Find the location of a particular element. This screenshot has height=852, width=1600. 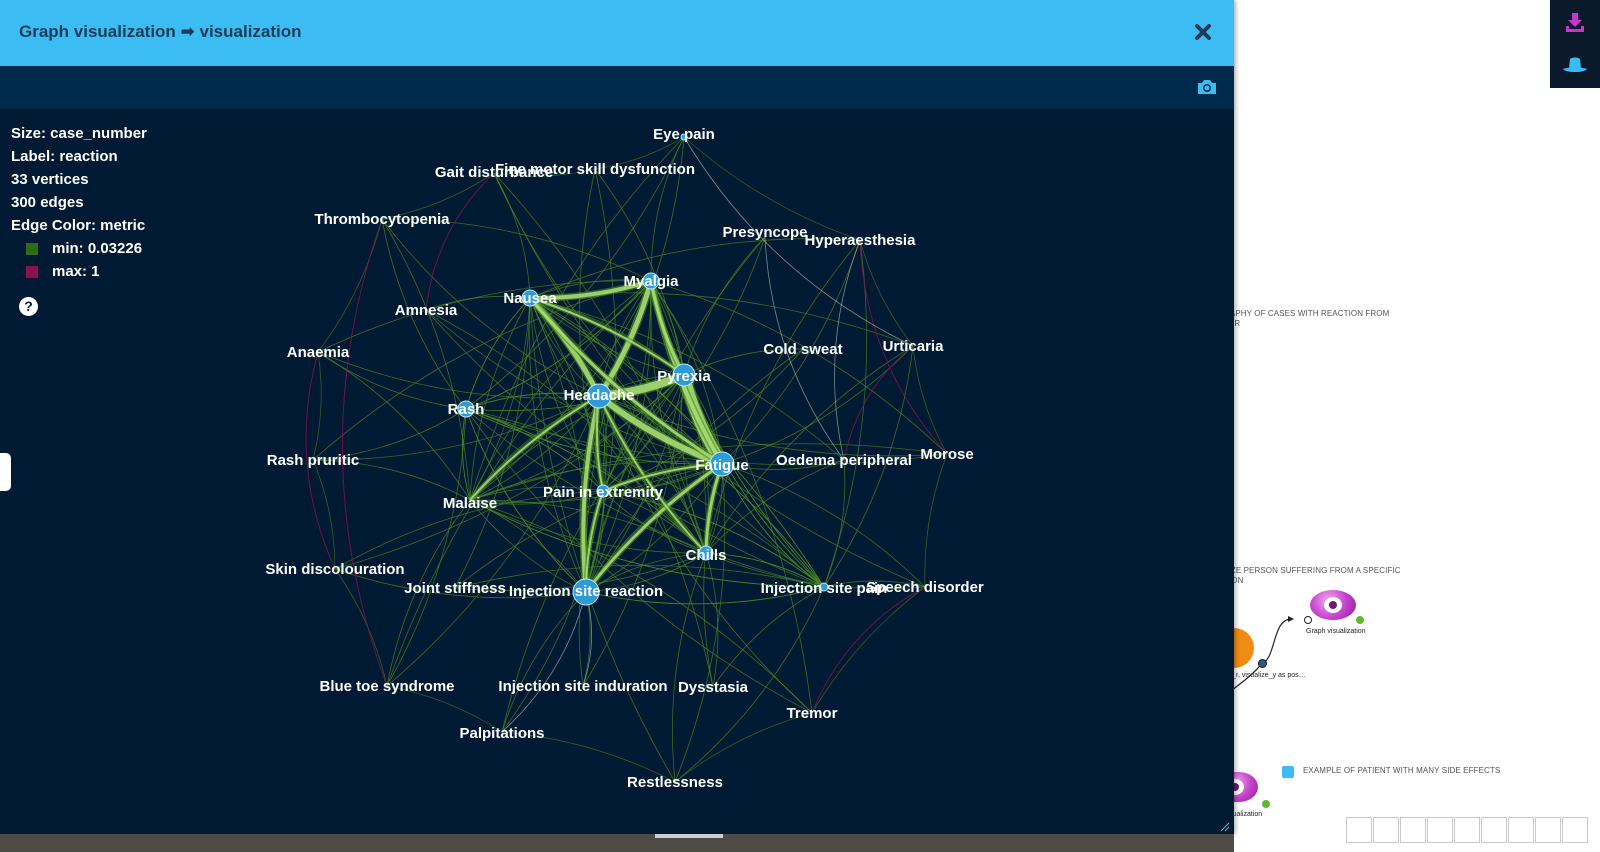

vertex-label: Blue toe syndrome is located at coordinates (386, 686).